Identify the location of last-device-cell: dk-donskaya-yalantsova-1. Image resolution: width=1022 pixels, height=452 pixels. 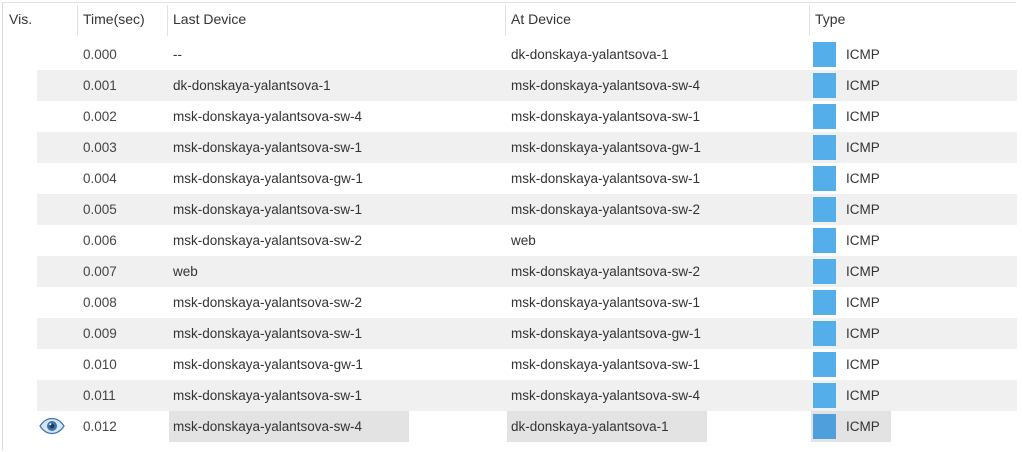
(252, 85).